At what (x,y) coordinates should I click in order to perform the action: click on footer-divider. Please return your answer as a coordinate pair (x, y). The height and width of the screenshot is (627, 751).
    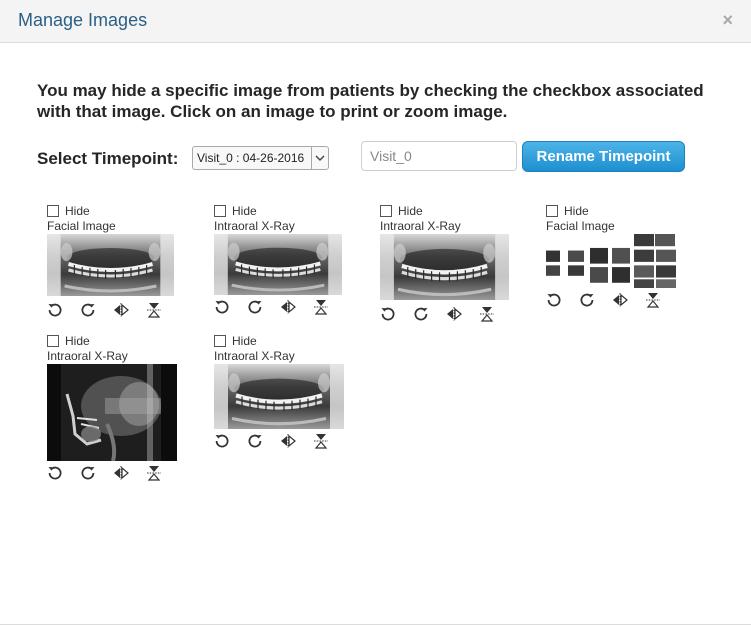
    Looking at the image, I should click on (375, 624).